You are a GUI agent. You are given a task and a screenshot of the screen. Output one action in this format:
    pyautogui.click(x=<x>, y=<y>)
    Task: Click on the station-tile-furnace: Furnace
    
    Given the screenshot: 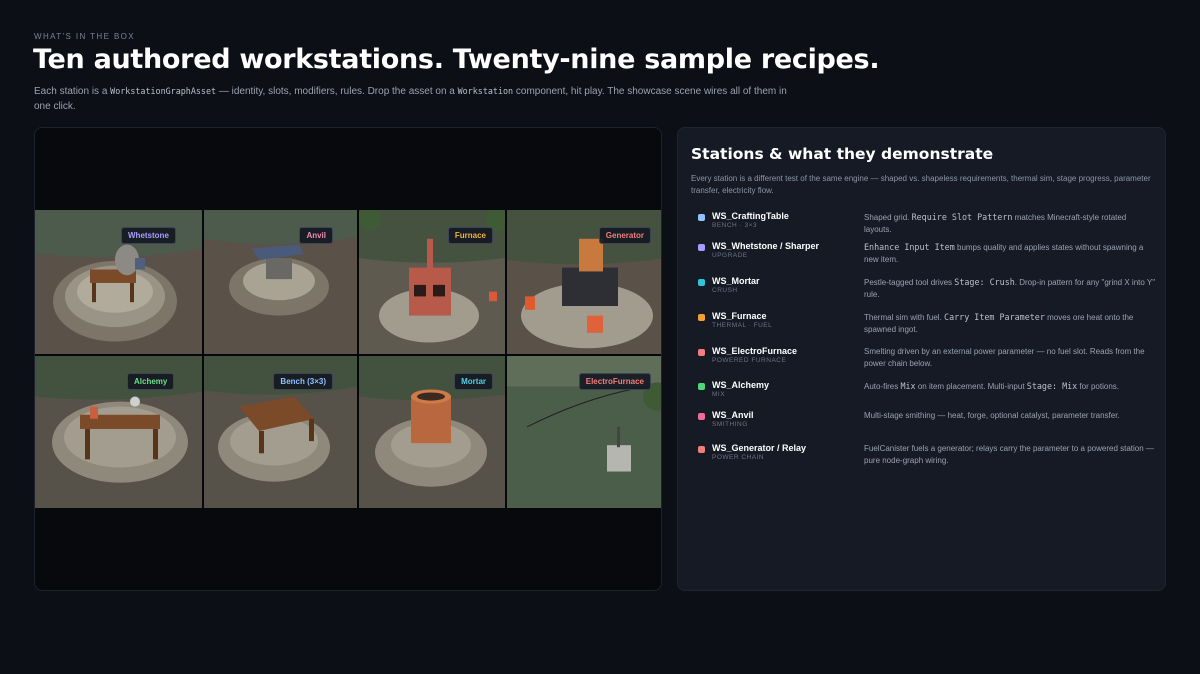 What is the action you would take?
    pyautogui.click(x=432, y=282)
    